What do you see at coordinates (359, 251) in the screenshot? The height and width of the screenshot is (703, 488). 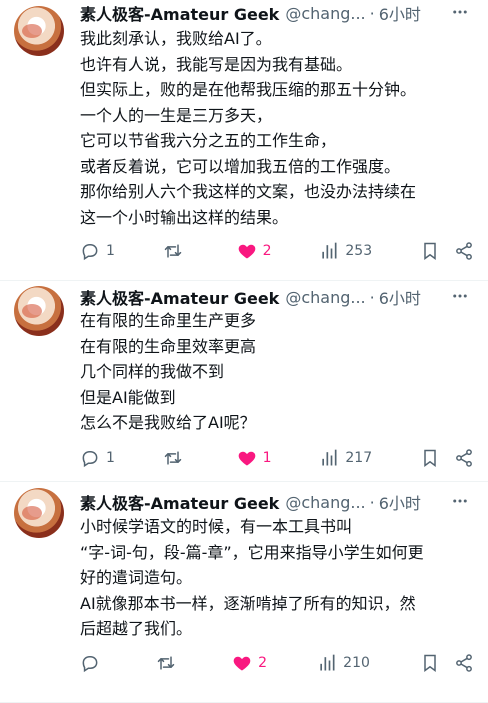 I see `views-count: 253` at bounding box center [359, 251].